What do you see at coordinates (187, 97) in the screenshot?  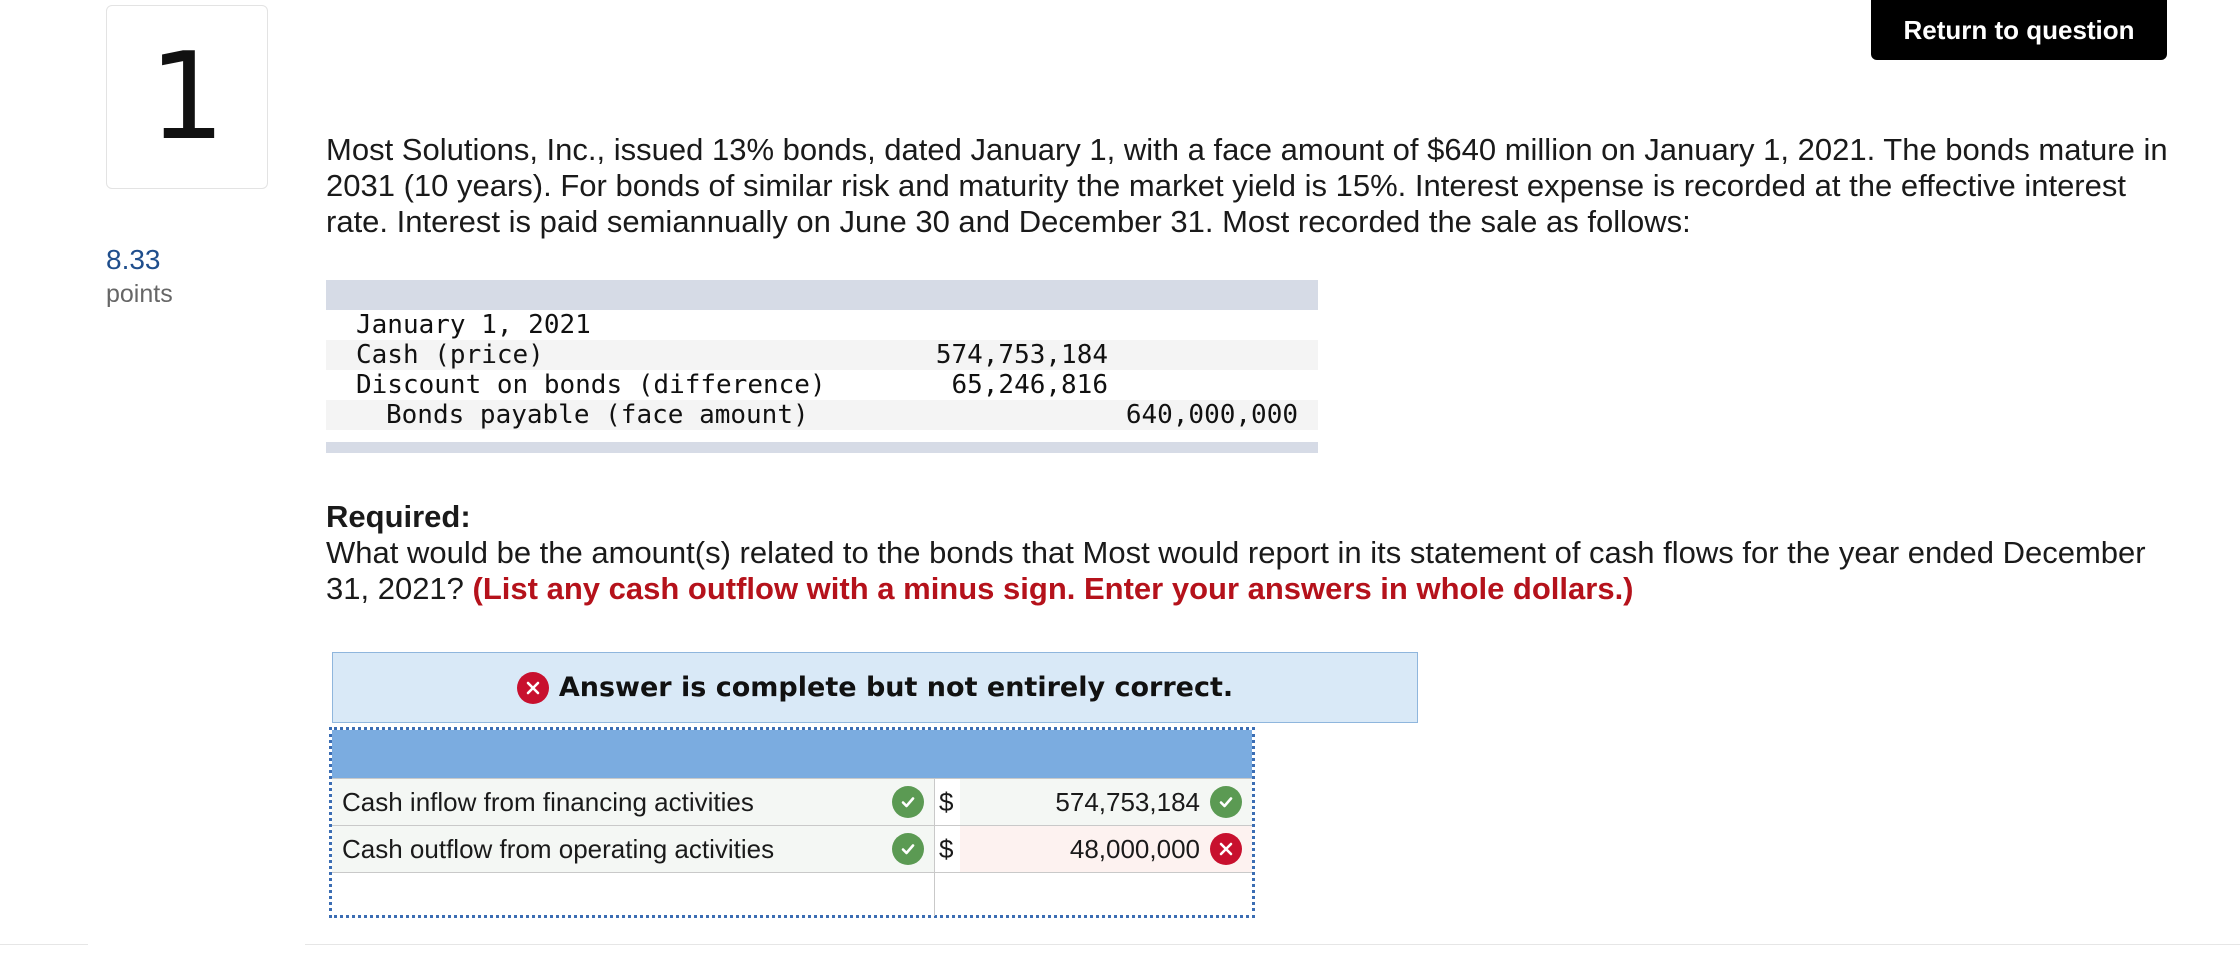 I see `question-number: 1` at bounding box center [187, 97].